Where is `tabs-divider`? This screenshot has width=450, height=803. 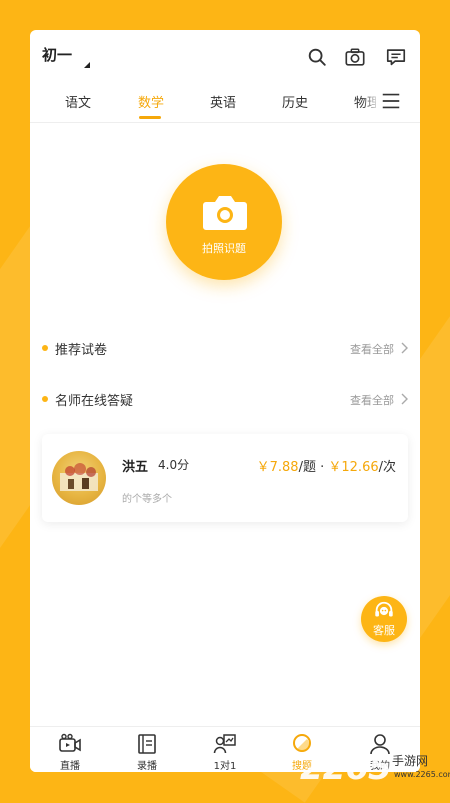
tabs-divider is located at coordinates (225, 122).